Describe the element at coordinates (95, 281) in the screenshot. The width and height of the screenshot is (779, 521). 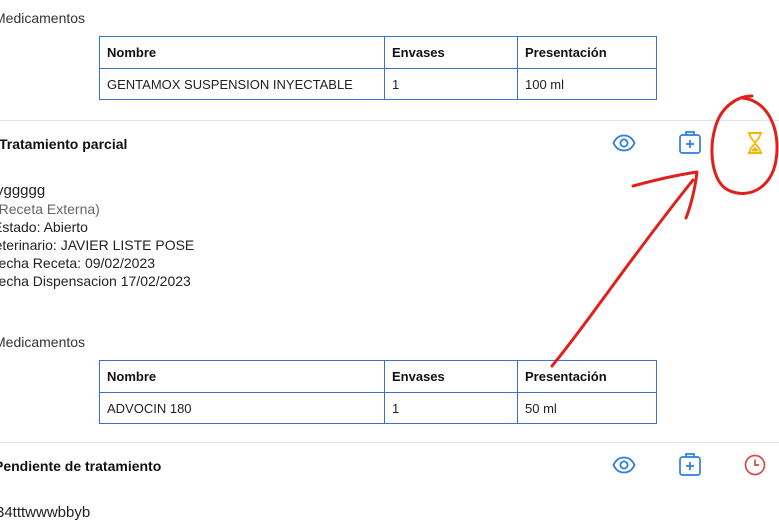
I see `fecha-dispensacion-text: Fecha Dispensacion 17/02/2023` at that location.